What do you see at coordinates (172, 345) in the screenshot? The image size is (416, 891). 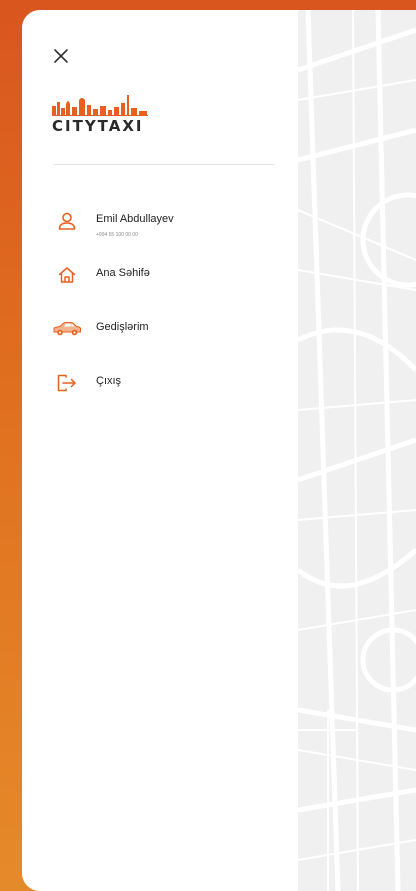 I see `menu-item-trips: Gedişlərim` at bounding box center [172, 345].